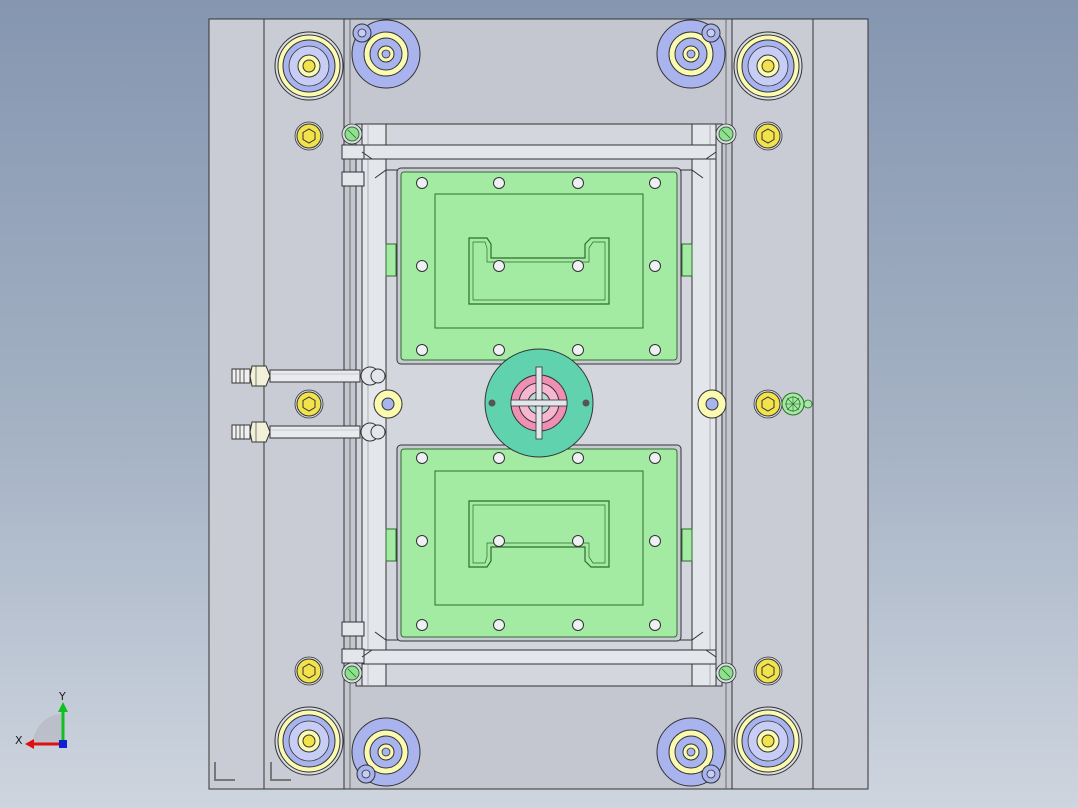  I want to click on sprue-bushing-icon, so click(539, 403).